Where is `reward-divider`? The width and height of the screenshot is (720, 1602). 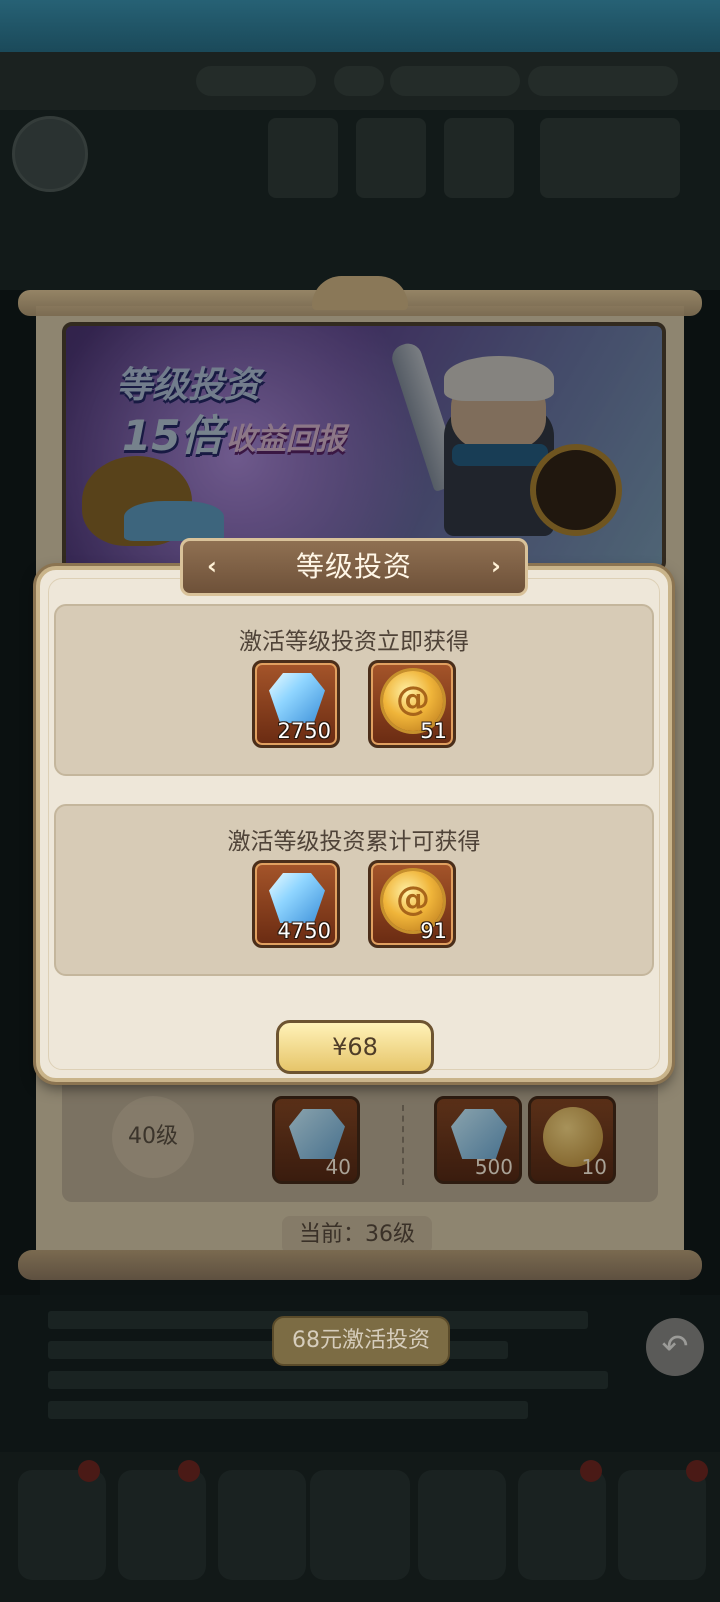
reward-divider is located at coordinates (403, 1145).